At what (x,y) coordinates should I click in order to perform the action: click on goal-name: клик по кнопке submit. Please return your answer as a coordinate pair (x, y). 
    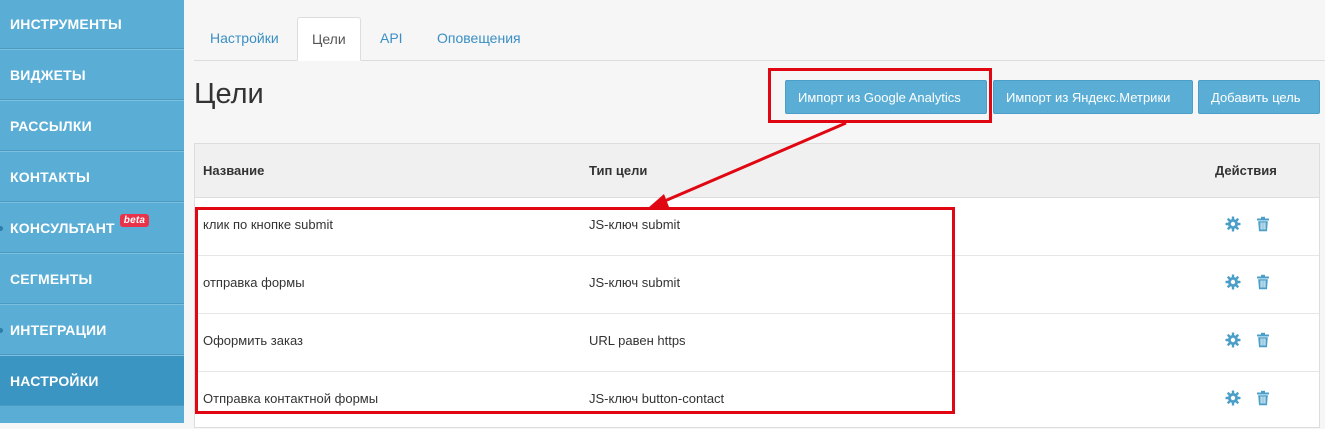
    Looking at the image, I should click on (268, 224).